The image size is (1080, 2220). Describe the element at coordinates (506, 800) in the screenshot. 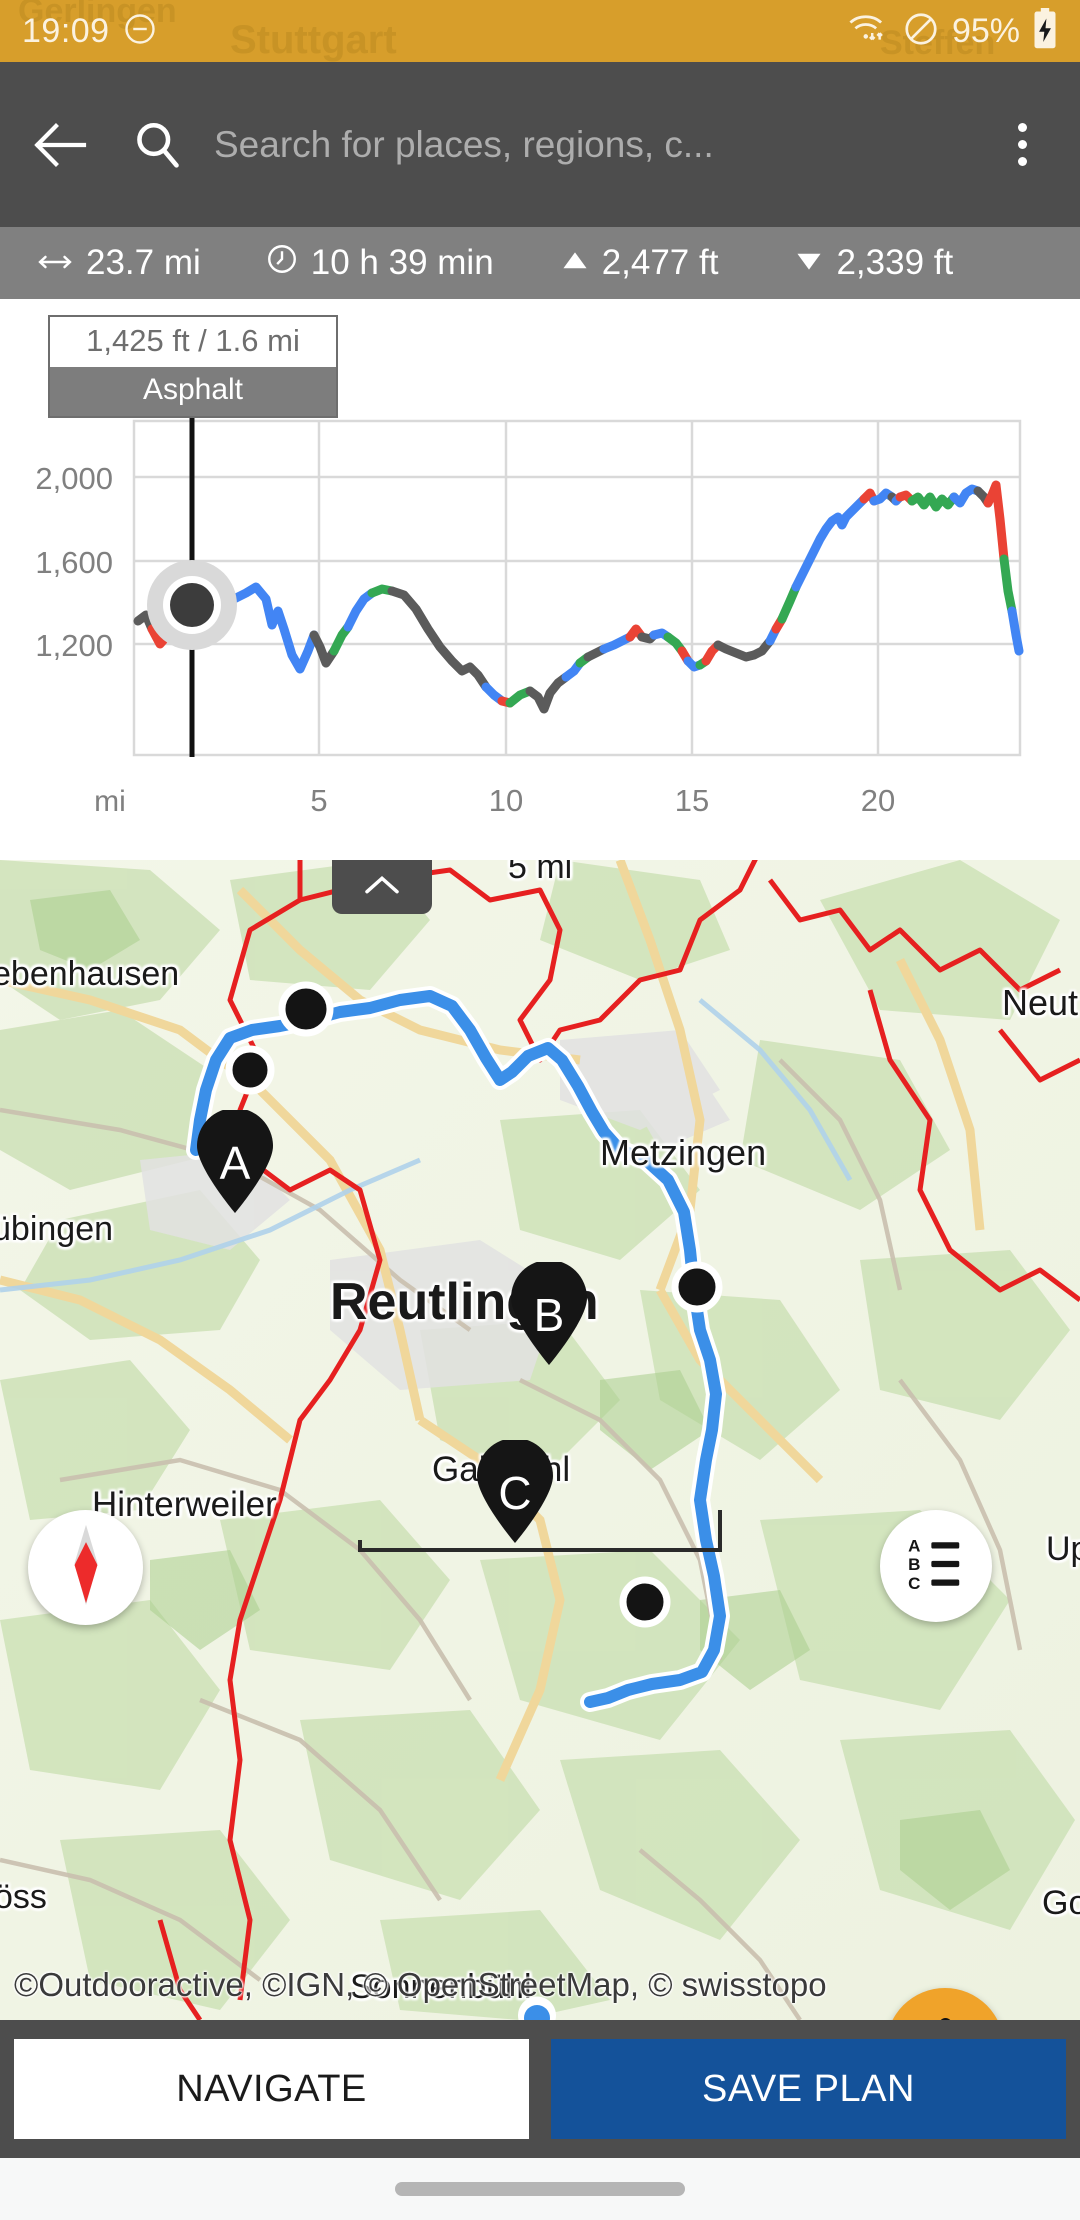

I see `x-tick-10: 10` at that location.